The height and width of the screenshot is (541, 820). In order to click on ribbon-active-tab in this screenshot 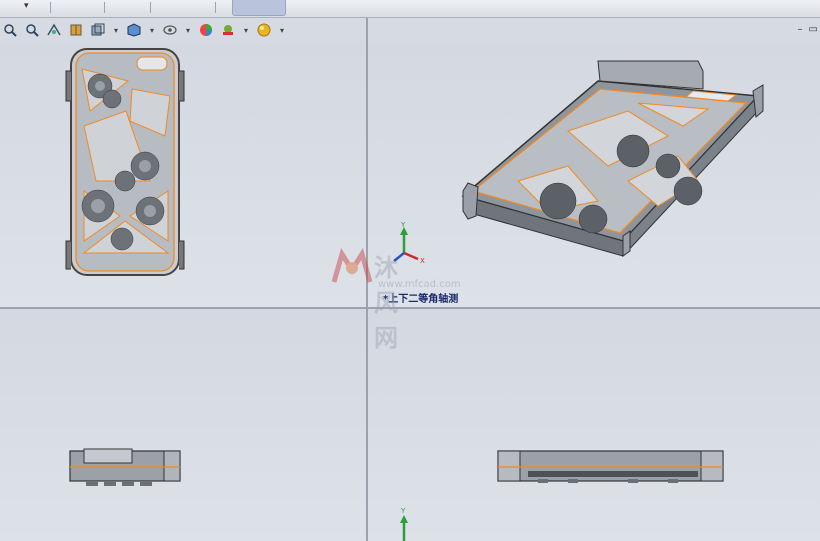, I will do `click(259, 8)`.